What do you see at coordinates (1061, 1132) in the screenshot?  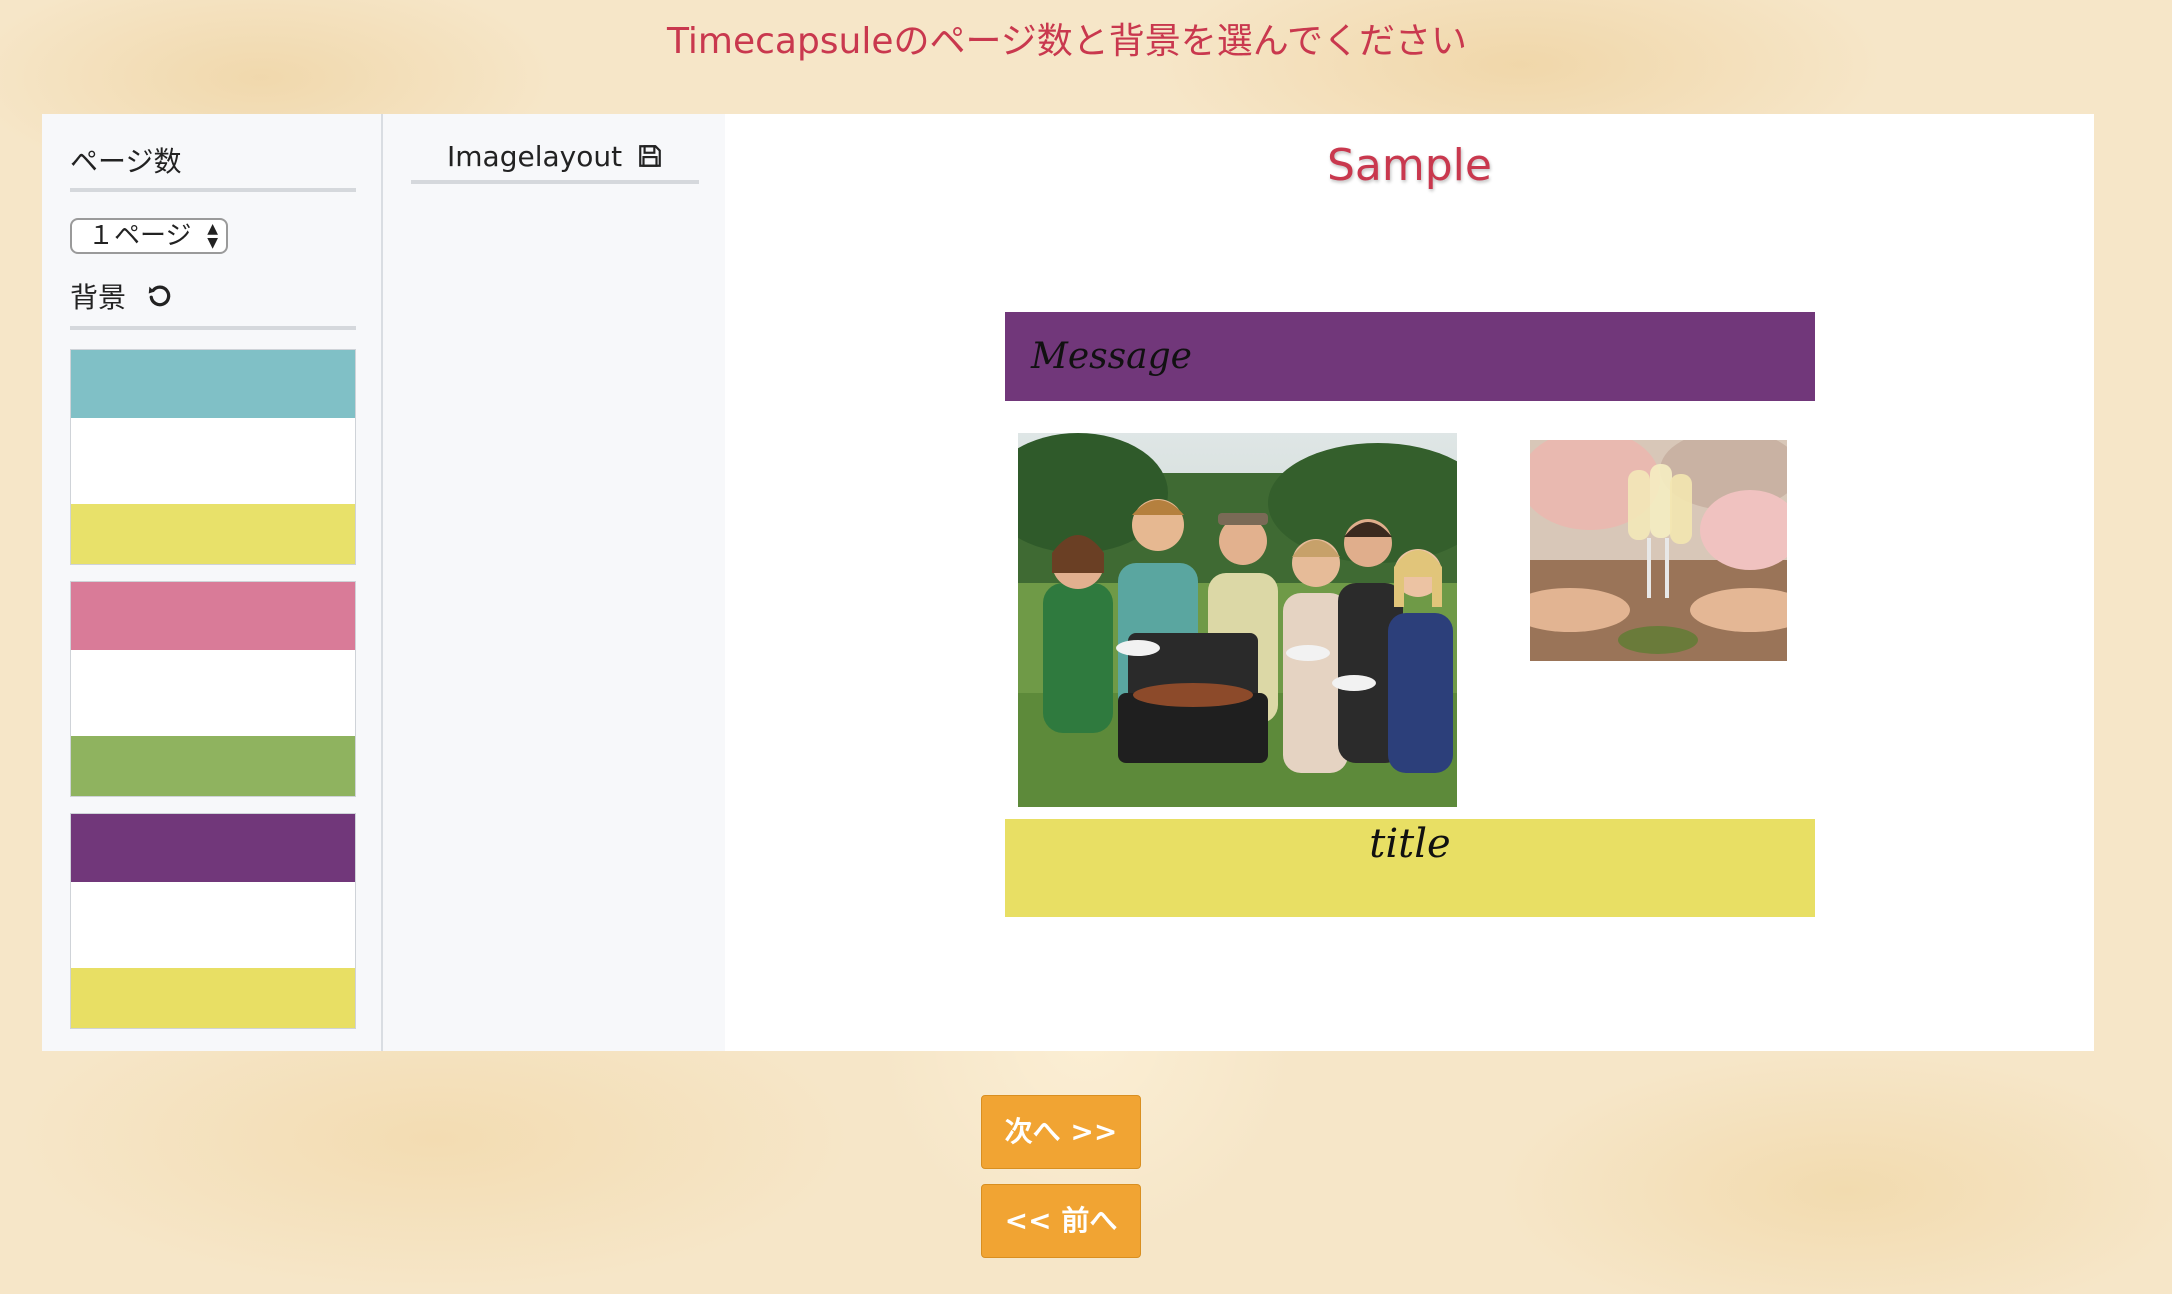 I see `next-button: 次へ >>` at bounding box center [1061, 1132].